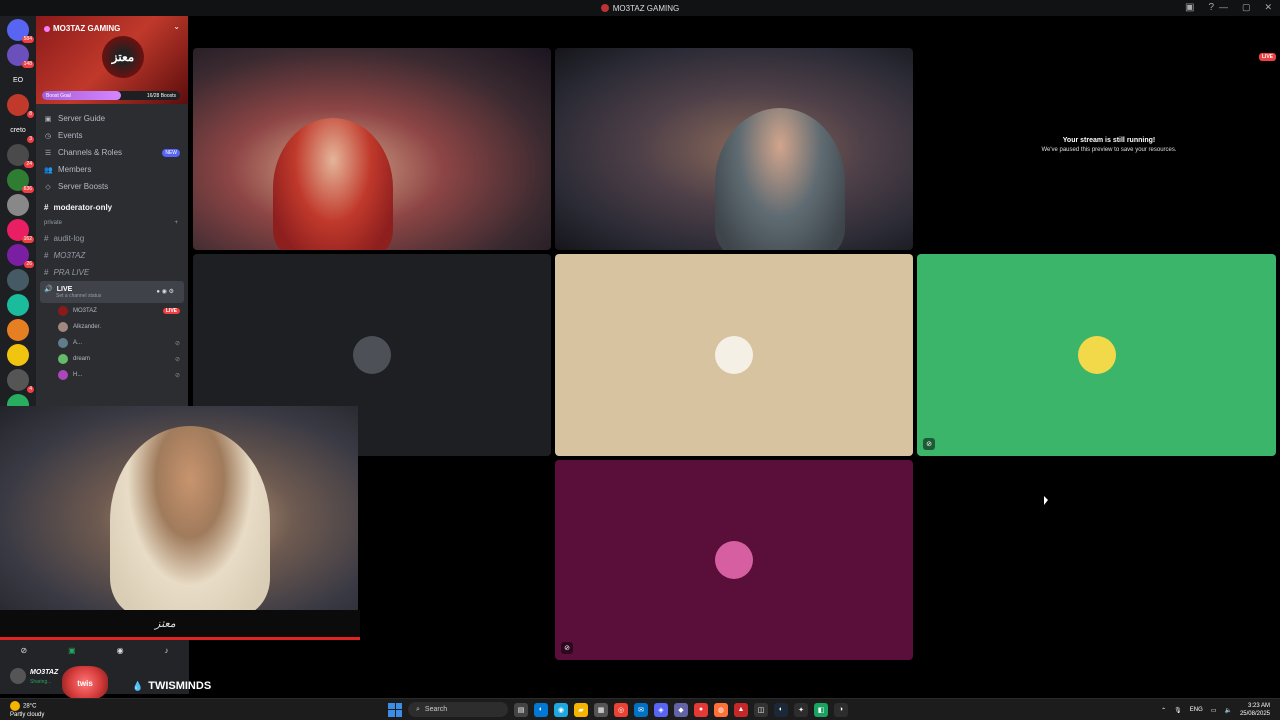  Describe the element at coordinates (641, 709) in the screenshot. I see `taskbar-app-icon: ✉` at that location.